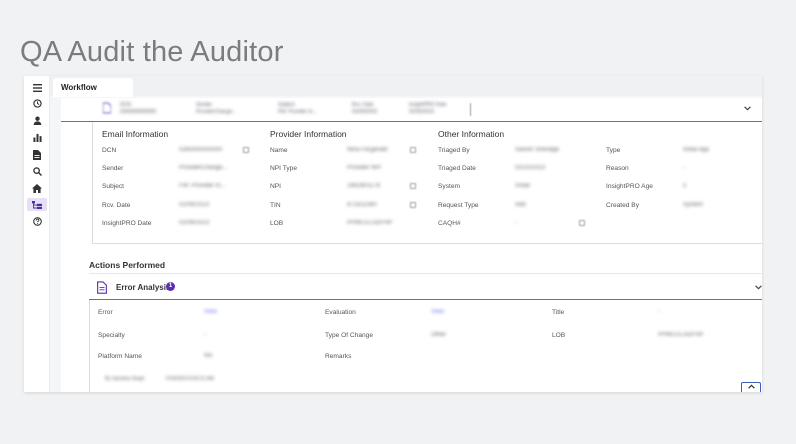  I want to click on tab-bar: Workflow, so click(406, 86).